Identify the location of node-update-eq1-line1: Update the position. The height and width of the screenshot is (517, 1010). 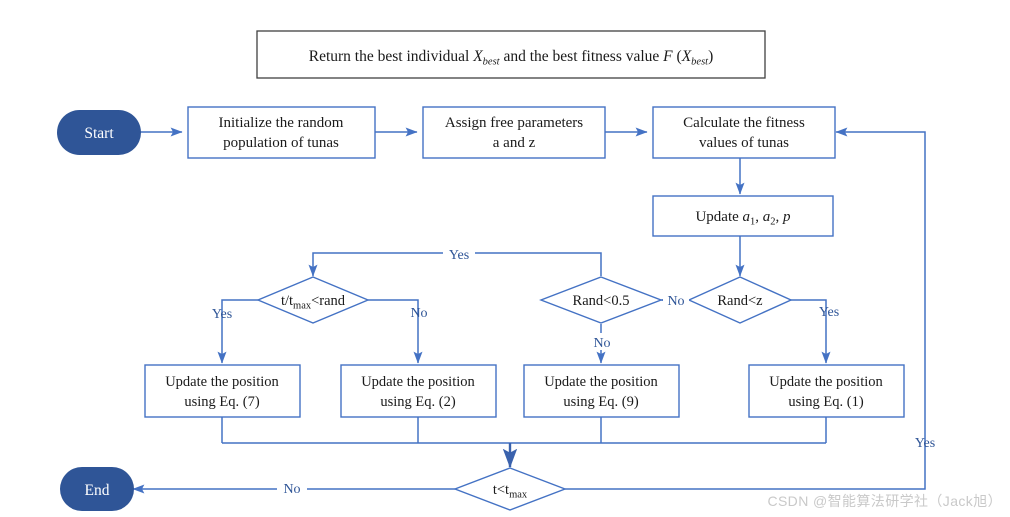
(826, 382).